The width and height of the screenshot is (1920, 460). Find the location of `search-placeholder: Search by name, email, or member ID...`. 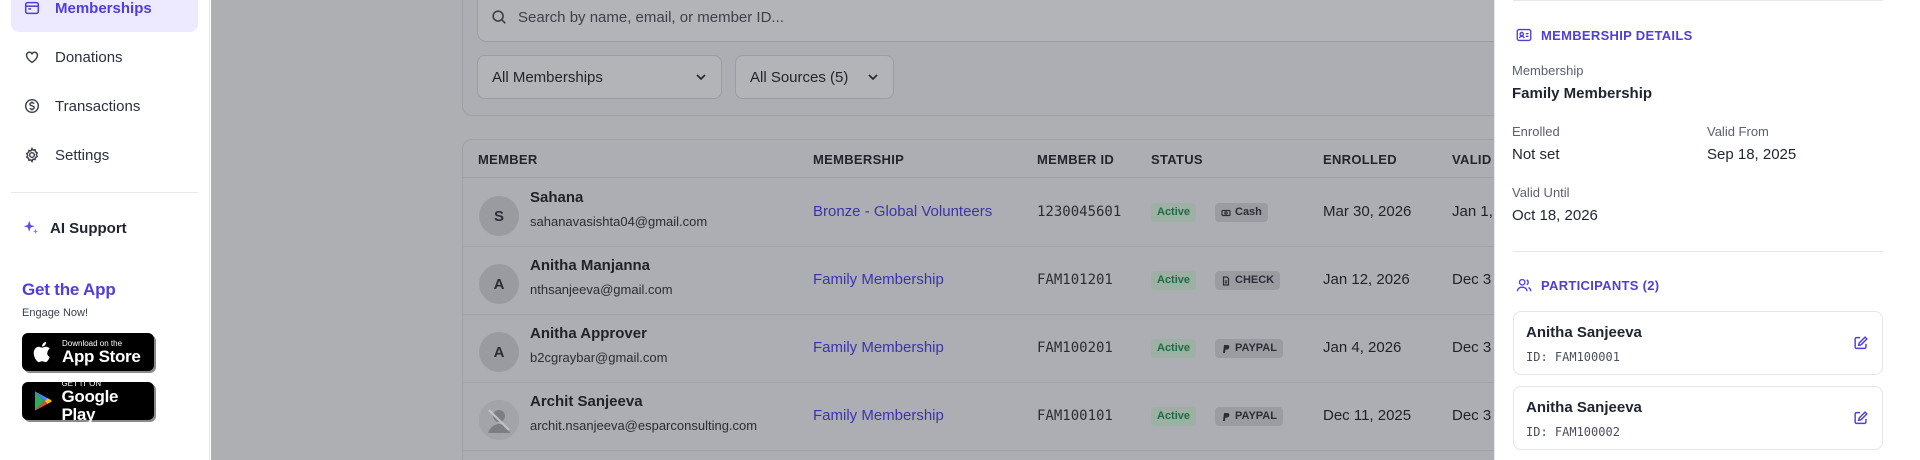

search-placeholder: Search by name, email, or member ID... is located at coordinates (651, 17).